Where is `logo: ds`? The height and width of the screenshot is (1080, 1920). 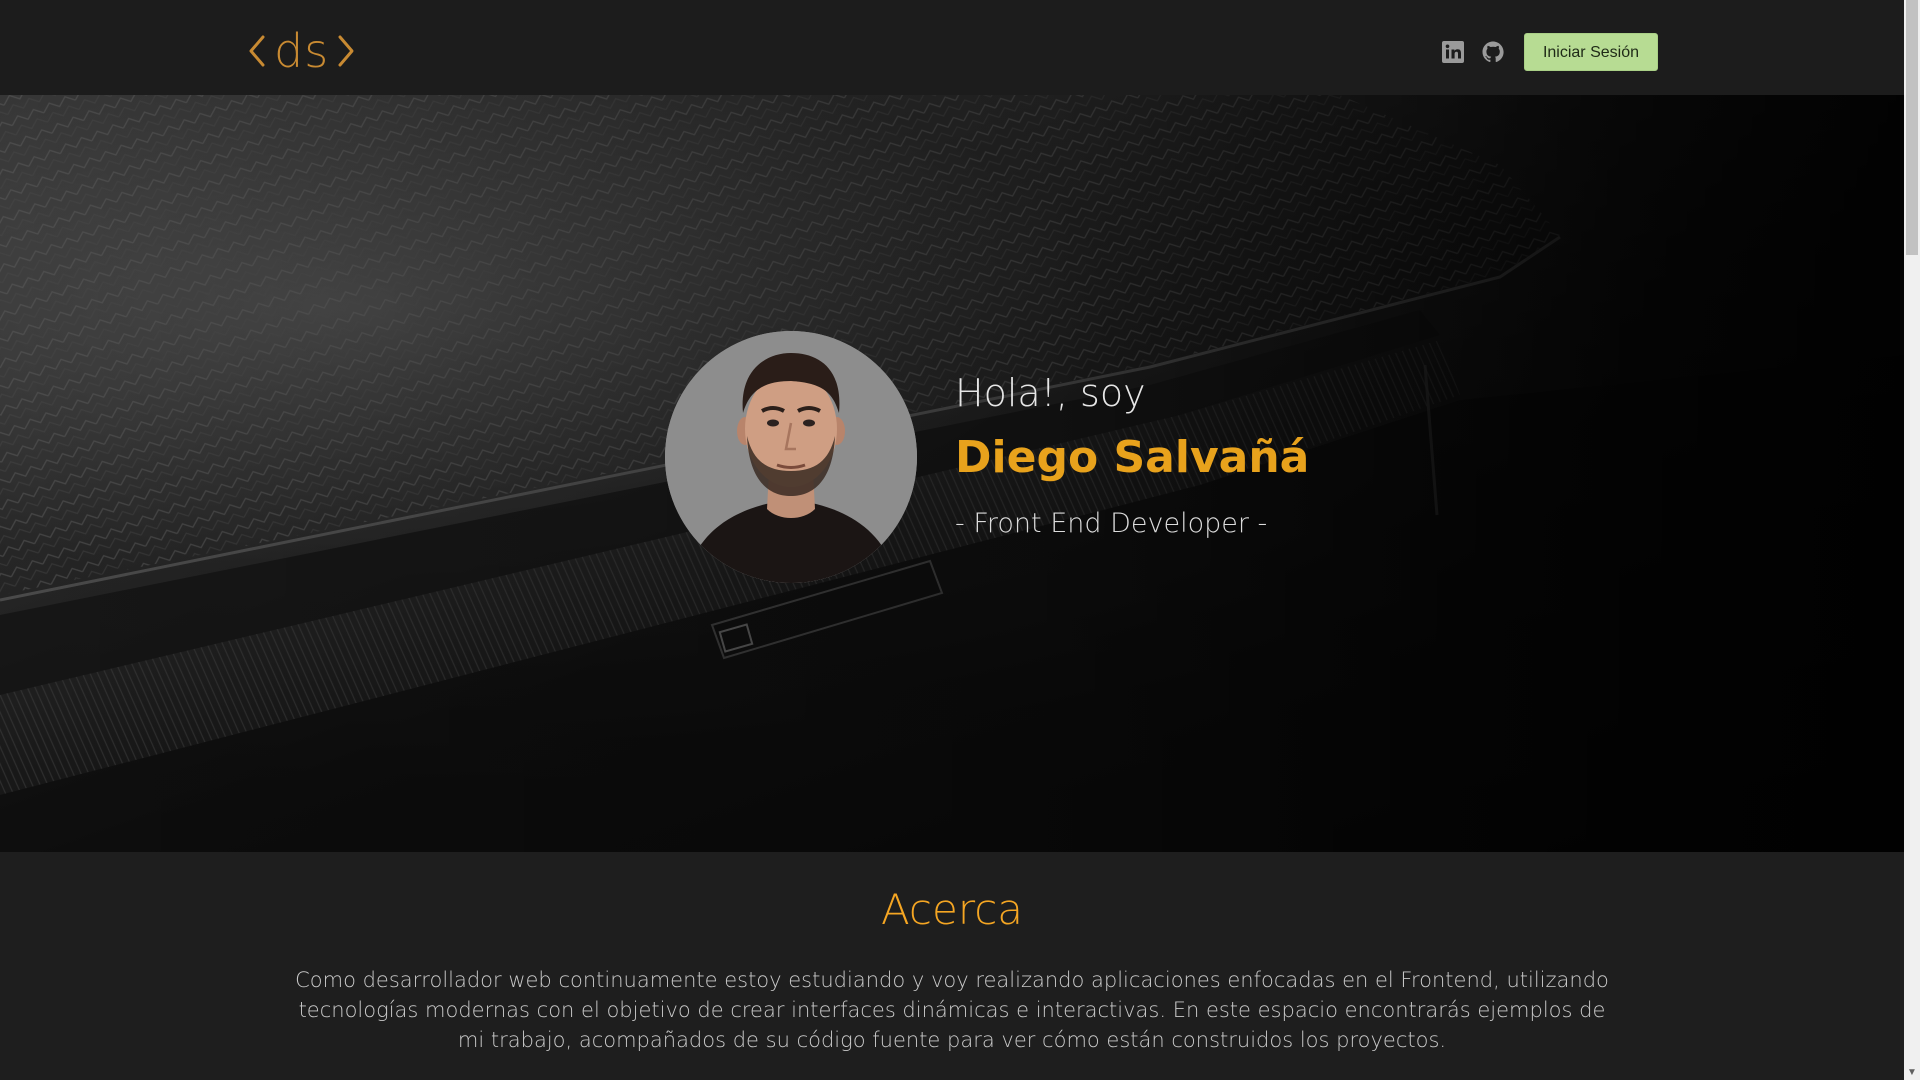 logo: ds is located at coordinates (301, 51).